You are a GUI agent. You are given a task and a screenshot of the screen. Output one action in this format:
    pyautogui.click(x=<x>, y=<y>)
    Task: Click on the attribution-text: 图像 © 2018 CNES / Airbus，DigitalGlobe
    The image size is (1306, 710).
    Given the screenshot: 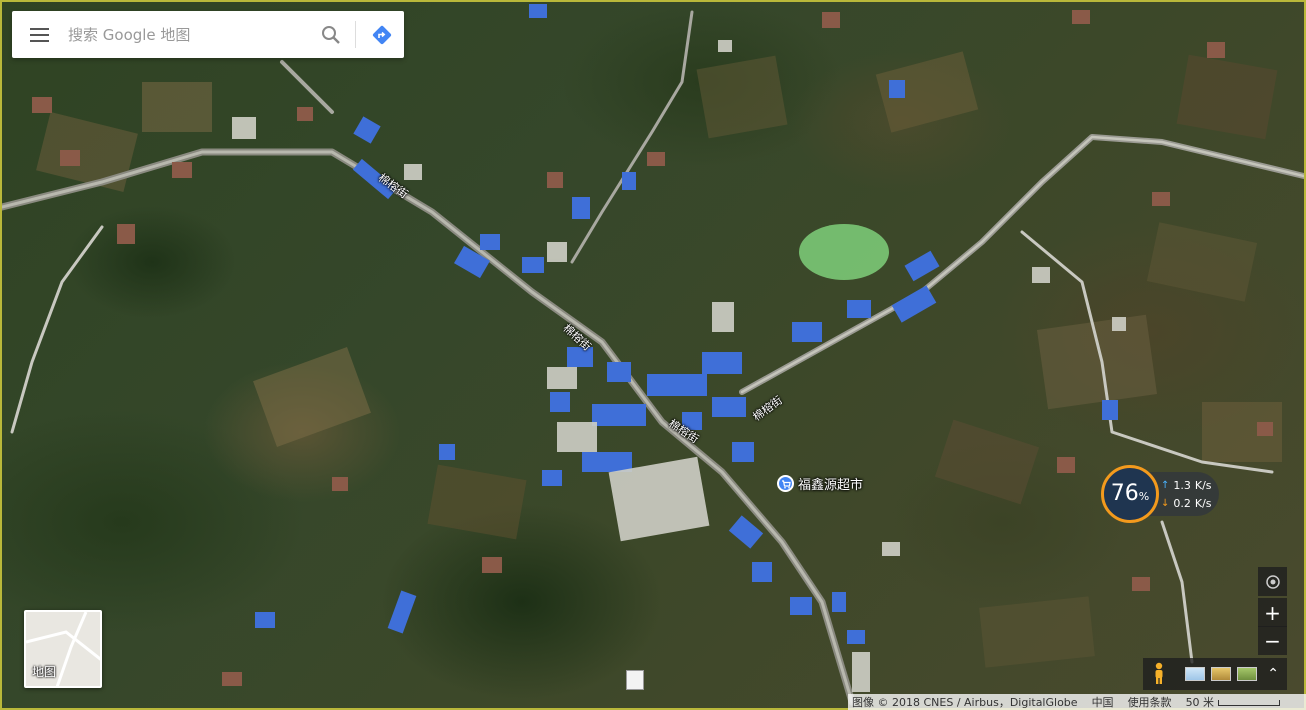 What is the action you would take?
    pyautogui.click(x=965, y=702)
    